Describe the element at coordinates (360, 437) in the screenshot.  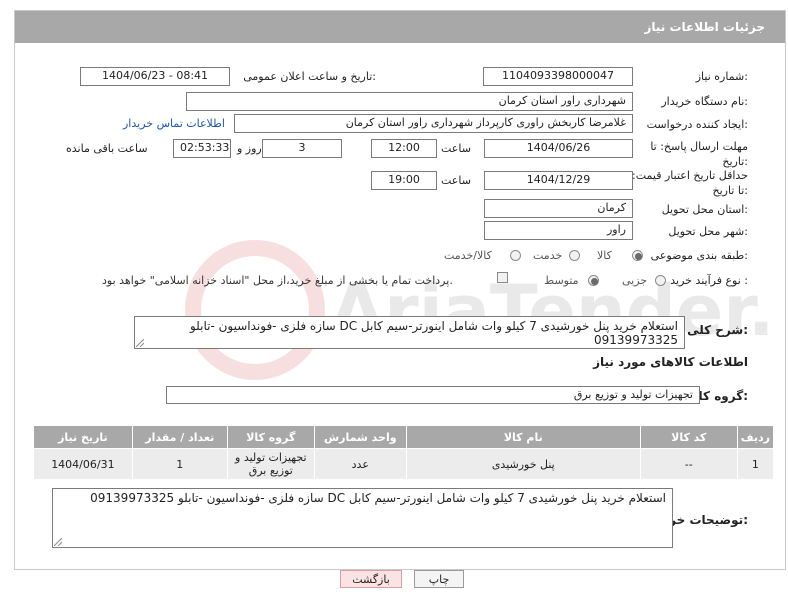
I see `col-unit: واحد شمارش` at that location.